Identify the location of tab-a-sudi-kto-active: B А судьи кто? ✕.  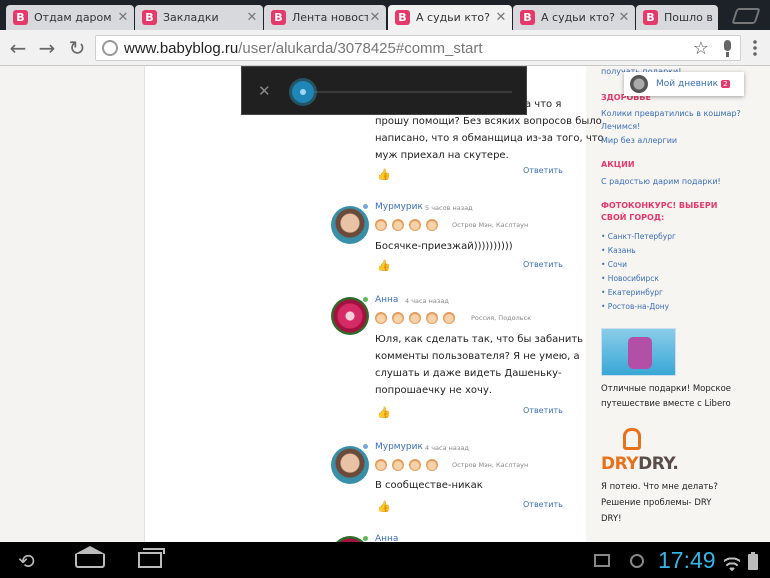
(450, 17).